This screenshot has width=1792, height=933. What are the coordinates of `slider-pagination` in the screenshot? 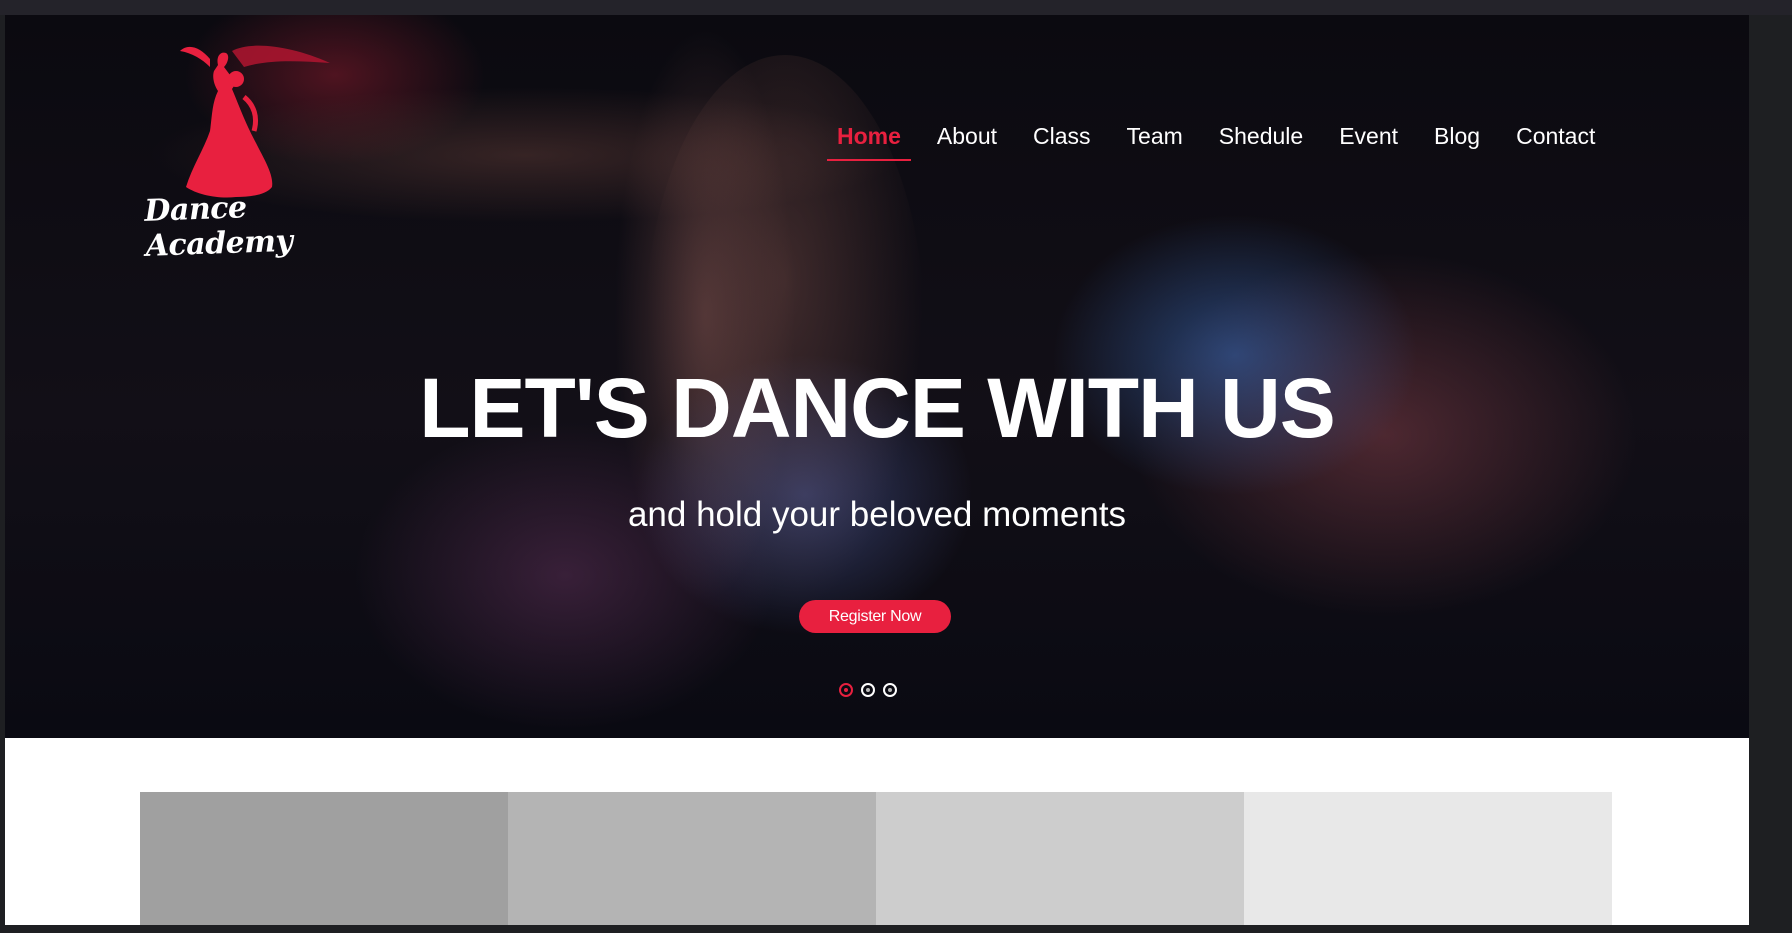 It's located at (868, 690).